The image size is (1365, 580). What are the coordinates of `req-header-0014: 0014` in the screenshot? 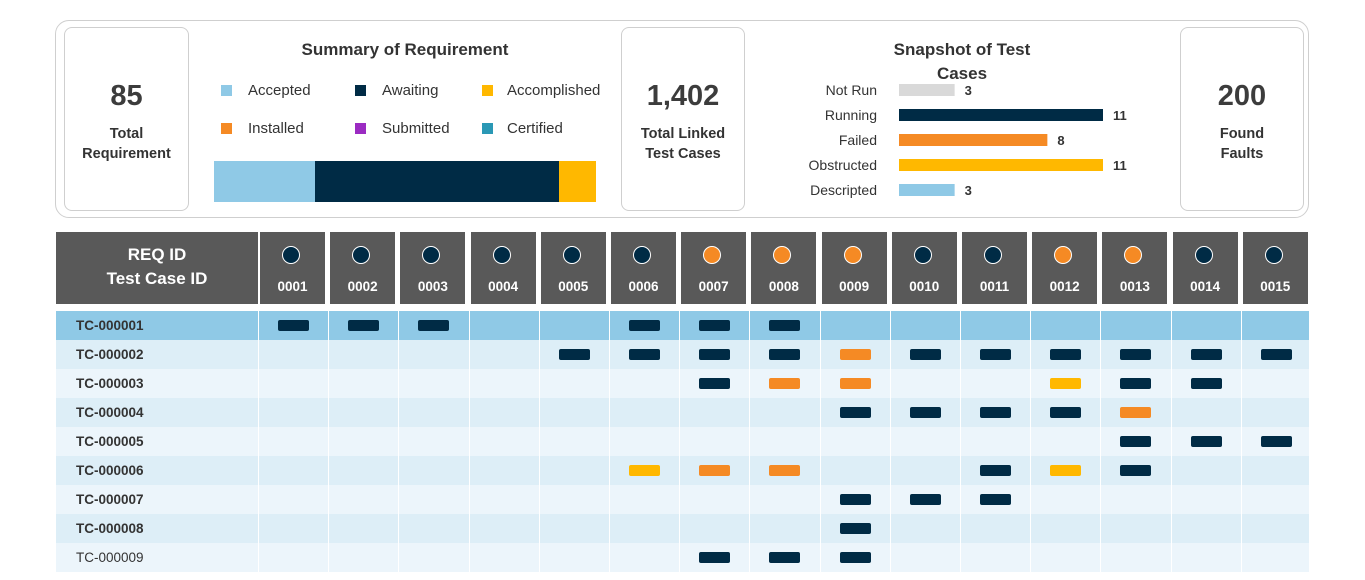 It's located at (1205, 268).